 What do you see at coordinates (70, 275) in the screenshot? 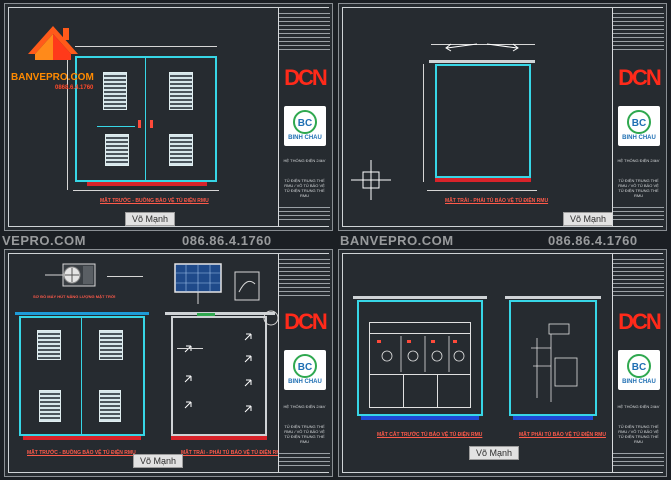
I see `exhaust-fan-unit-icon` at bounding box center [70, 275].